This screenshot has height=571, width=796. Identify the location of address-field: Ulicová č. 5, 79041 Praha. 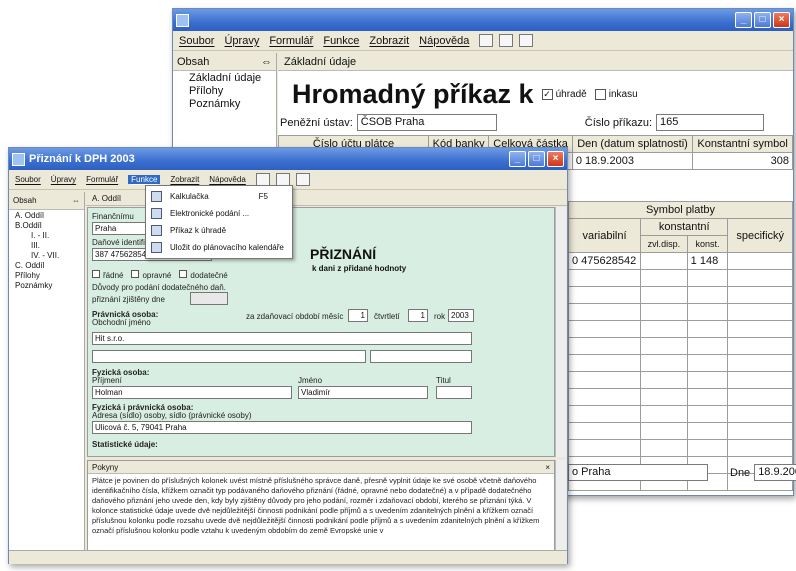
(282, 427).